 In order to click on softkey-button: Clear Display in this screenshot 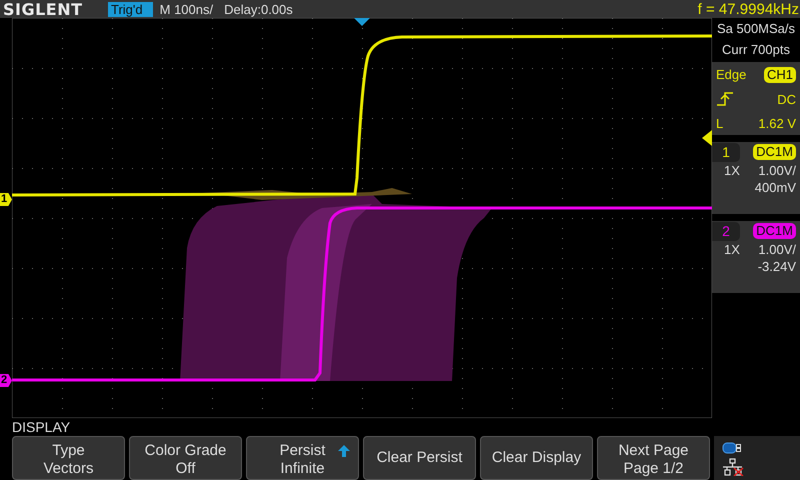, I will do `click(536, 458)`.